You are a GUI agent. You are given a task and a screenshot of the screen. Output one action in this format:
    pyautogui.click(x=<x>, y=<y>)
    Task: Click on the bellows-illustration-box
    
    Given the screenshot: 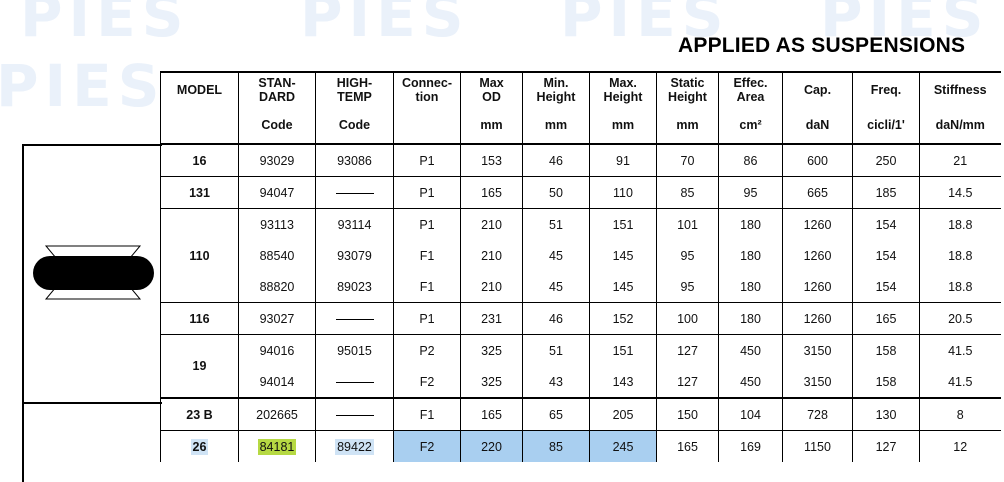 What is the action you would take?
    pyautogui.click(x=92, y=274)
    